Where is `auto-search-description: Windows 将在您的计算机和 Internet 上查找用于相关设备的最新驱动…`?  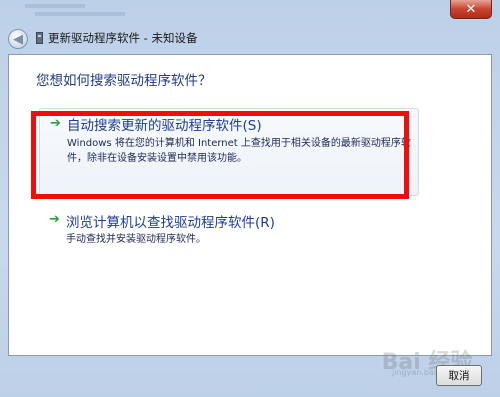
auto-search-description: Windows 将在您的计算机和 Internet 上查找用于相关设备的最新驱动… is located at coordinates (239, 151).